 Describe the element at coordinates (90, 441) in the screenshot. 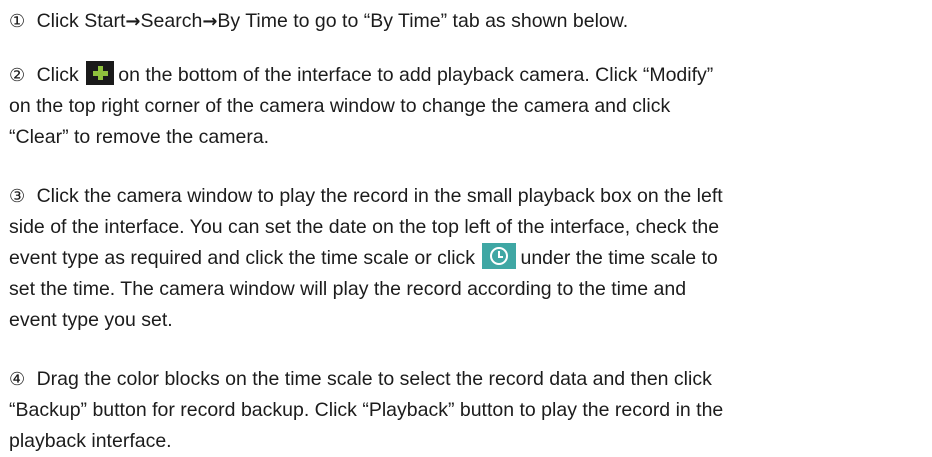

I see `step-4-line-3: playback interface.` at that location.